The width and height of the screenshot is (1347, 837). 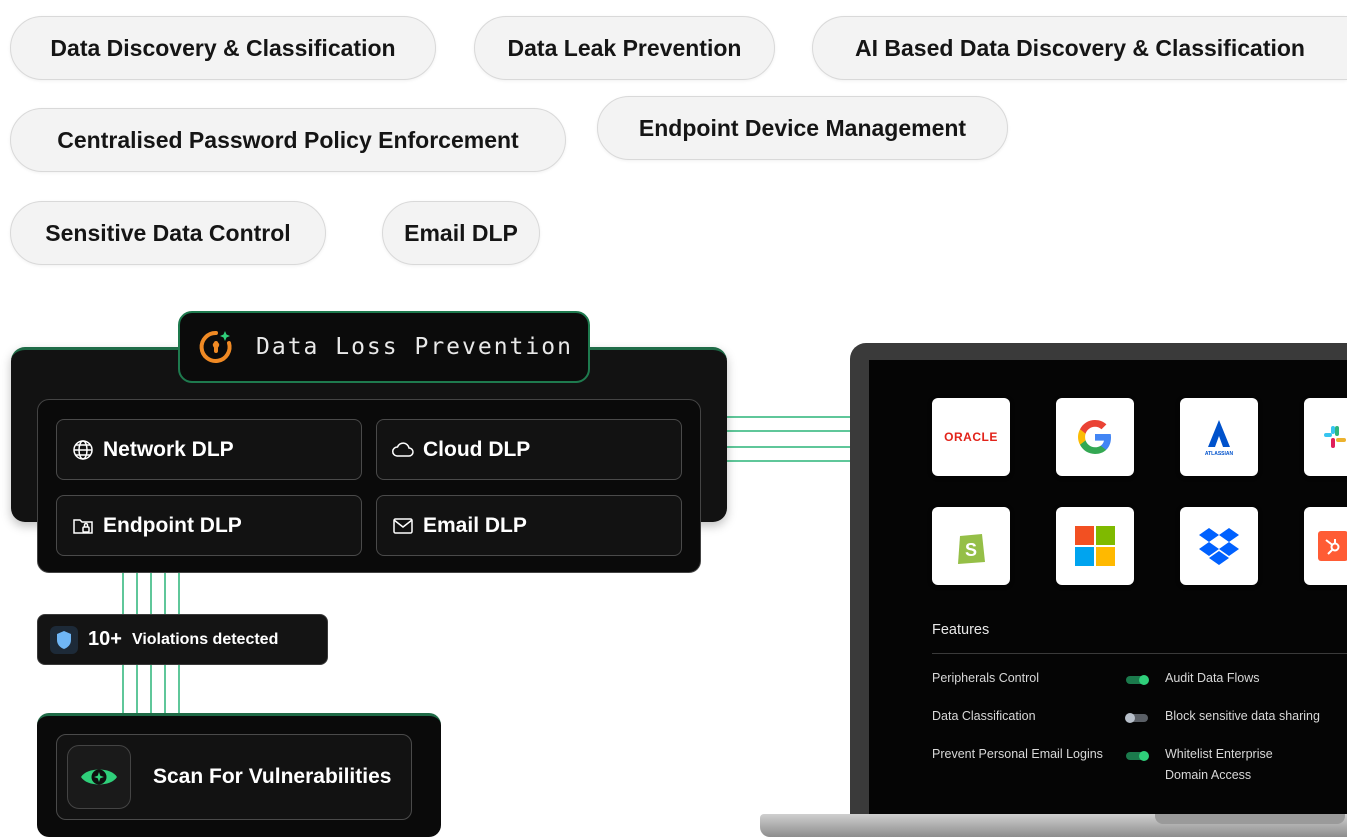 I want to click on pill-ai-data-discovery: AI Based Data Discovery & Classification, so click(x=1079, y=48).